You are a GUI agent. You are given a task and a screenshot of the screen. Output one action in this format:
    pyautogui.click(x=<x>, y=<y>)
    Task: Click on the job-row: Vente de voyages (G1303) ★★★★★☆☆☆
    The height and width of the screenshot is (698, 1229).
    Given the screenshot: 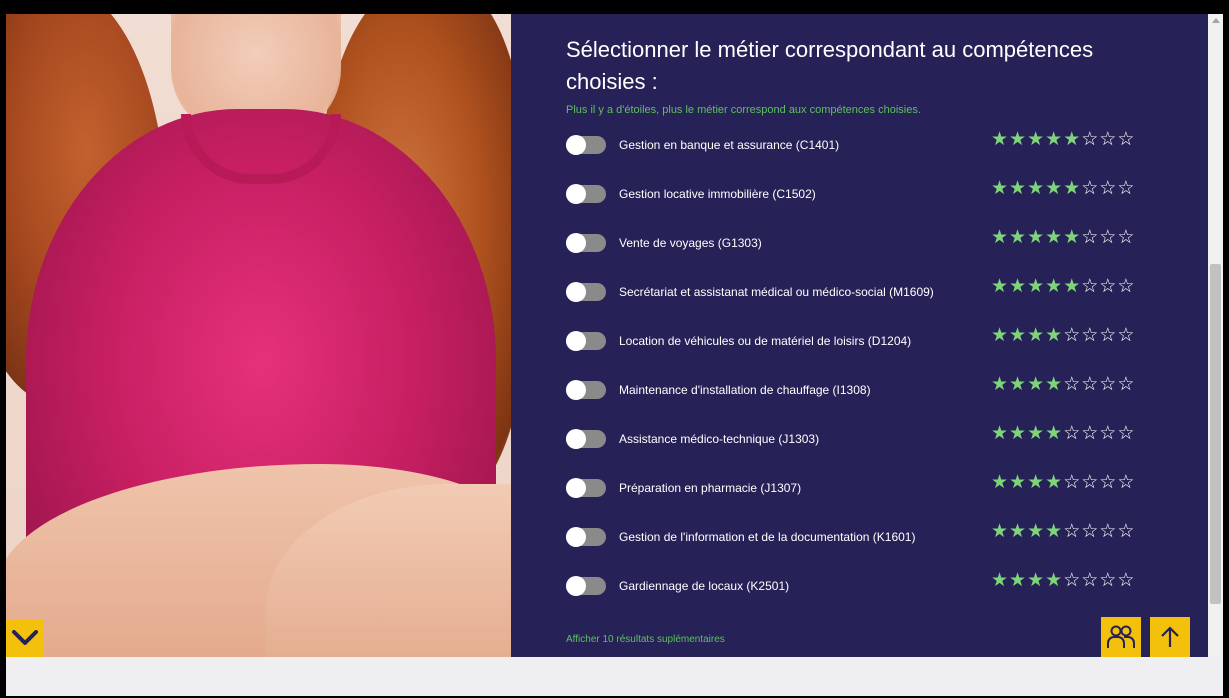 What is the action you would take?
    pyautogui.click(x=866, y=252)
    